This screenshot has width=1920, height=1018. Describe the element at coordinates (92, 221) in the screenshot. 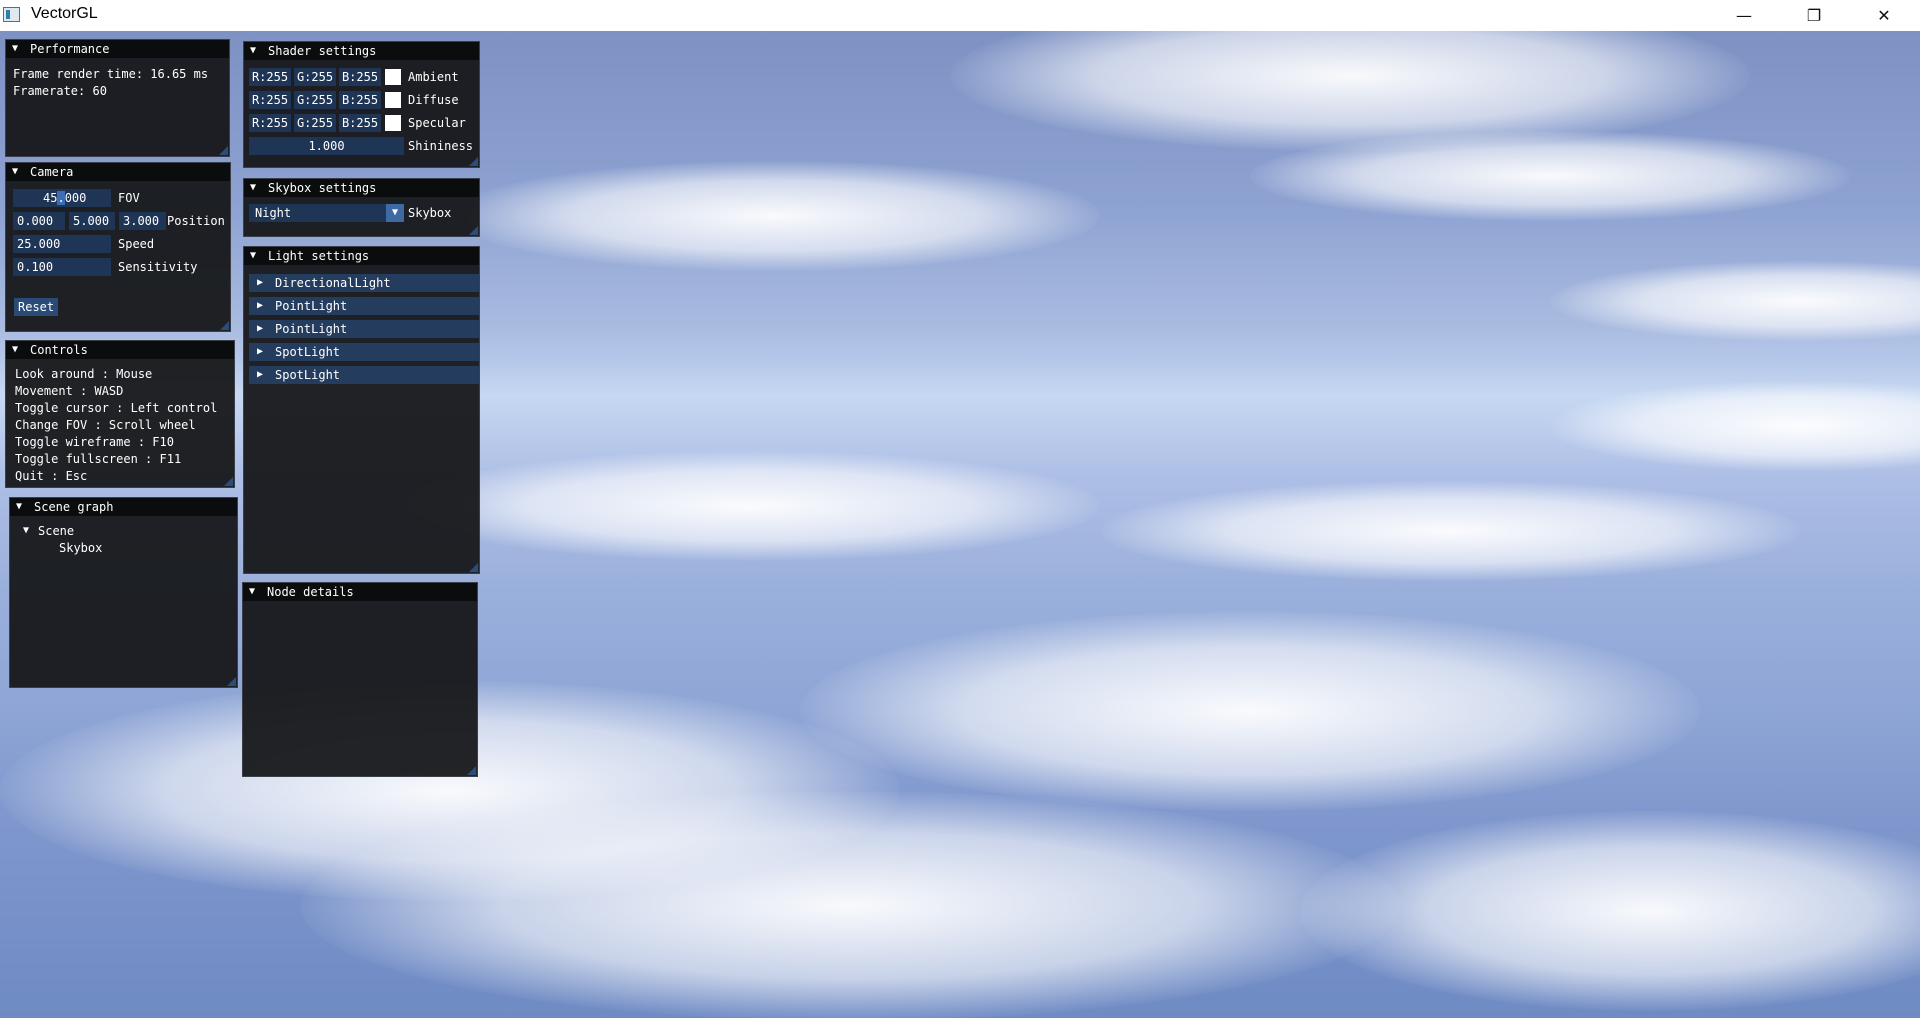

I see `position-y-input: 5.000` at that location.